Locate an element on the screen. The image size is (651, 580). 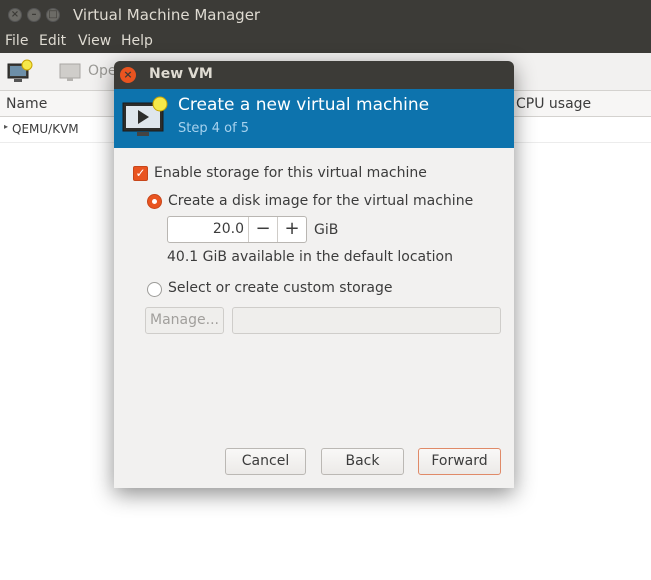
cancel-button: Cancel is located at coordinates (265, 461).